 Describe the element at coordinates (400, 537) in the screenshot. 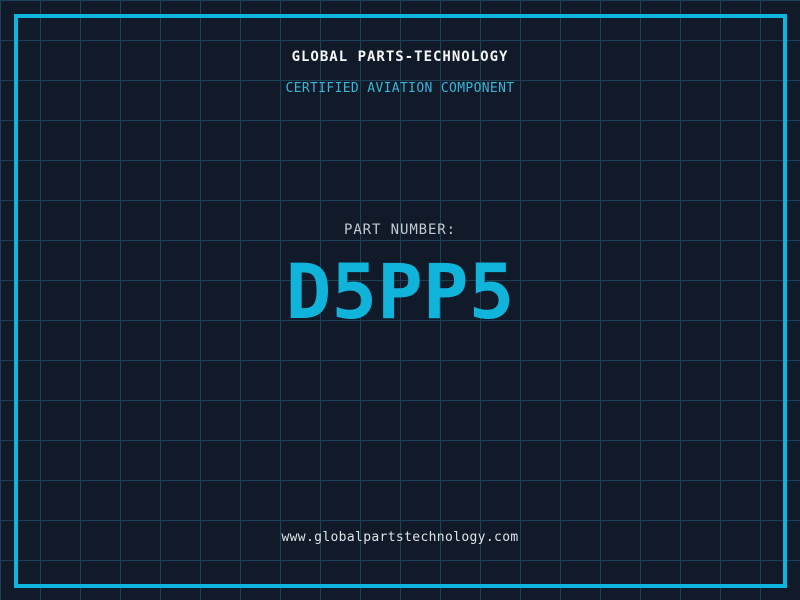

I see `website-url: www.globalpartstechnology.com` at that location.